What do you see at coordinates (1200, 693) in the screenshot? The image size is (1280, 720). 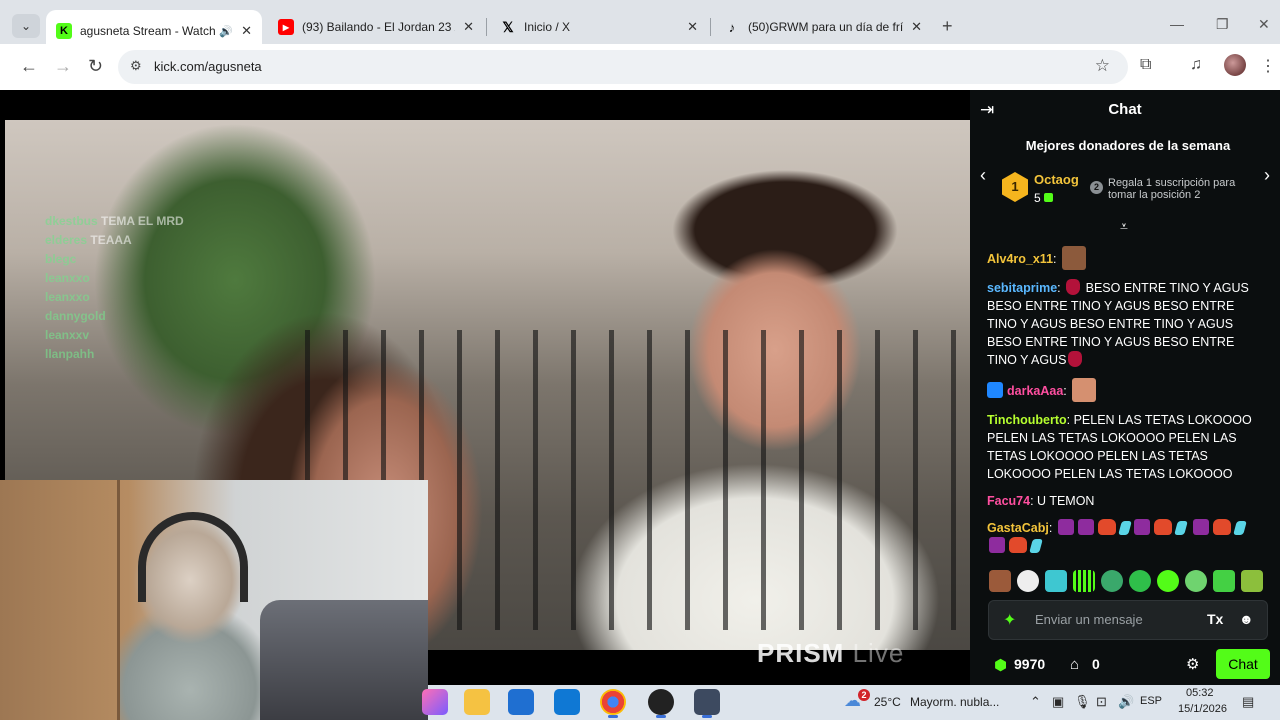 I see `clock-time: 05:32` at bounding box center [1200, 693].